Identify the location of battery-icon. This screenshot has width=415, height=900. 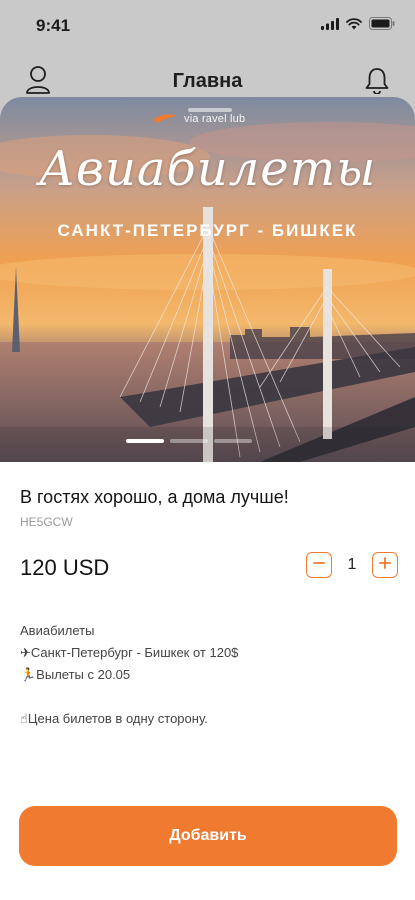
(382, 26).